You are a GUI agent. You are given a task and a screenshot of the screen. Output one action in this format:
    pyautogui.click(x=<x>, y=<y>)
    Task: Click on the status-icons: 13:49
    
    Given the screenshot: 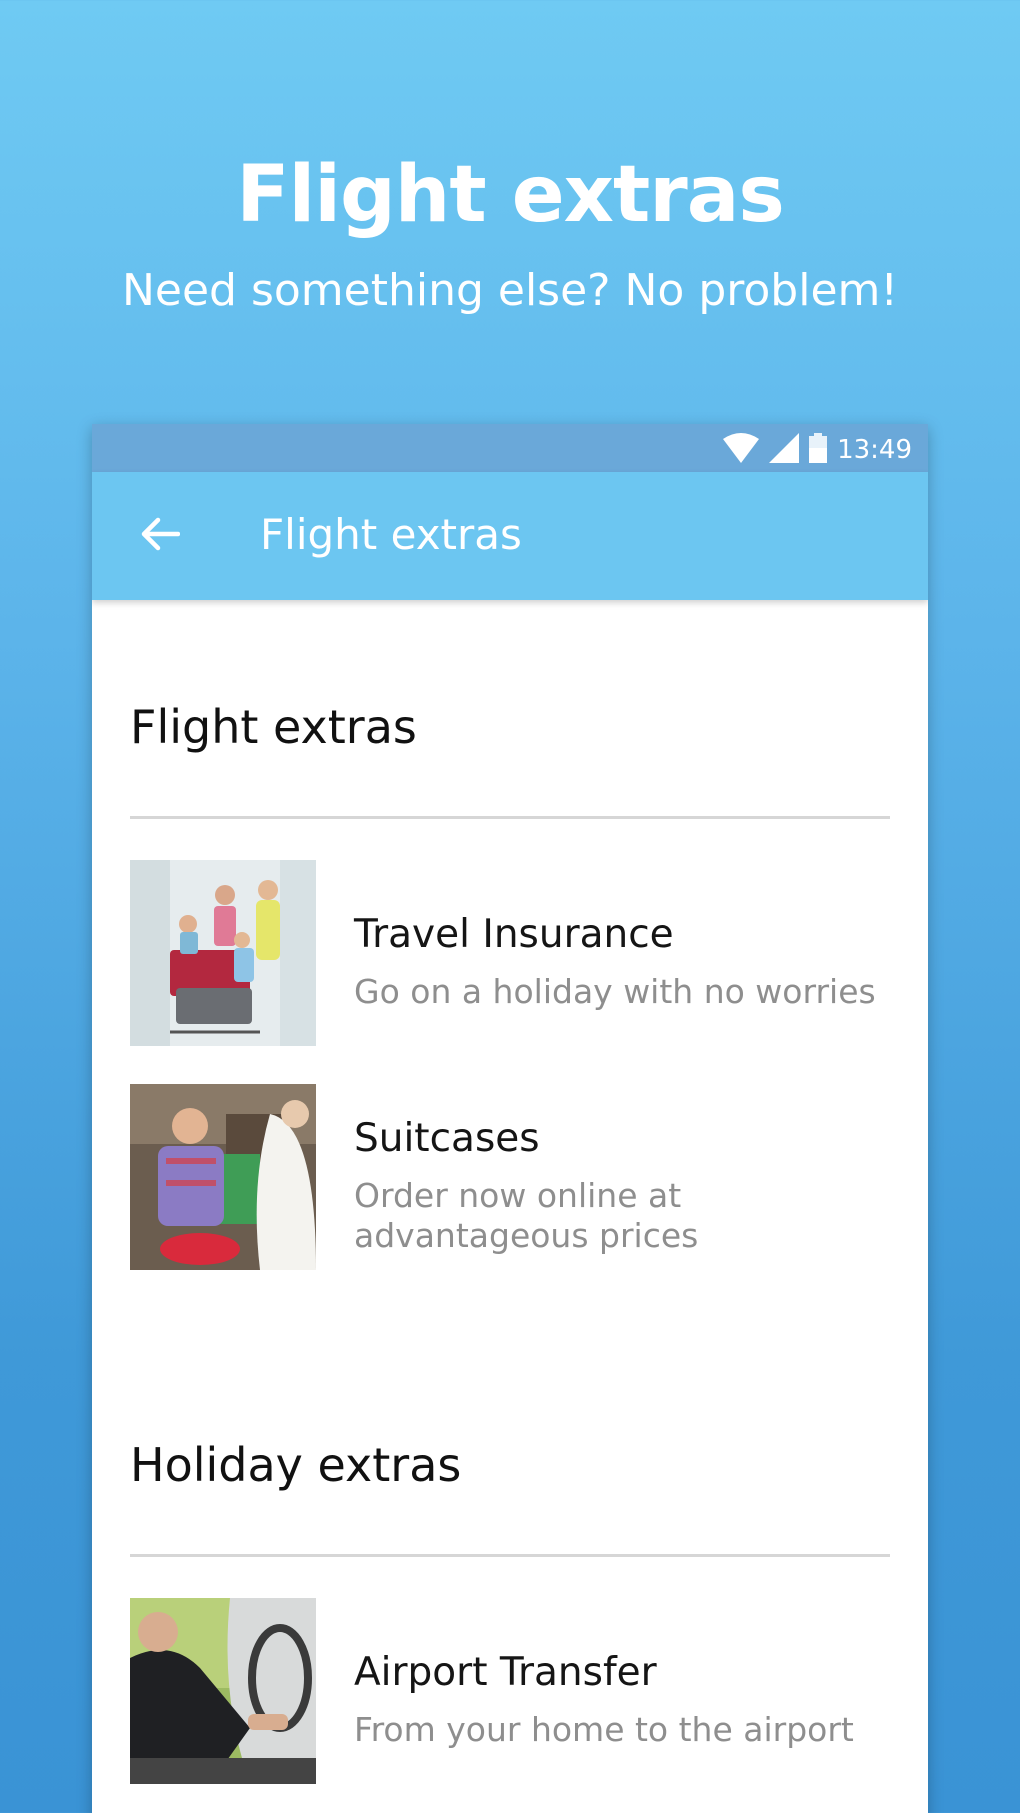 What is the action you would take?
    pyautogui.click(x=817, y=450)
    